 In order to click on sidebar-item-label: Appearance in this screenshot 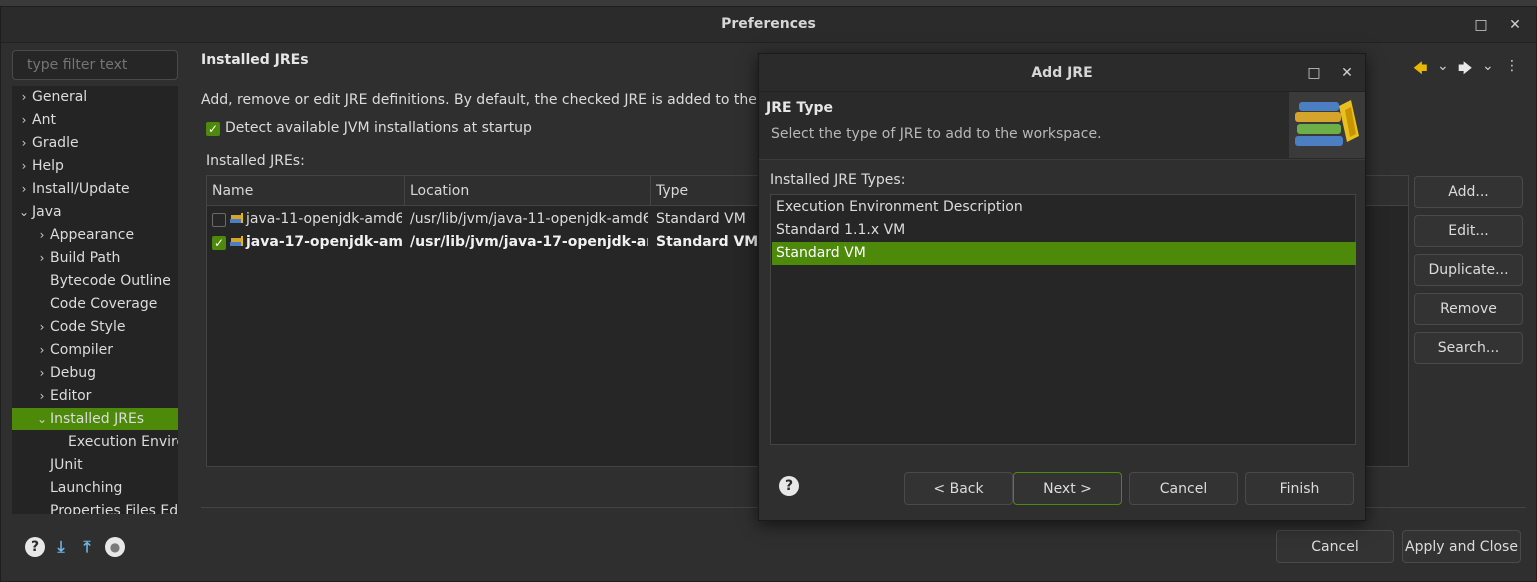, I will do `click(92, 235)`.